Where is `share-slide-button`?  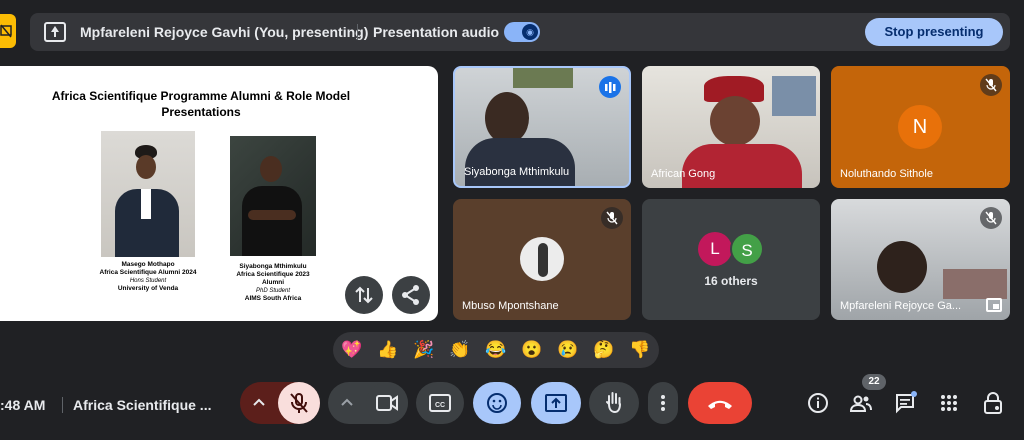
share-slide-button is located at coordinates (411, 295).